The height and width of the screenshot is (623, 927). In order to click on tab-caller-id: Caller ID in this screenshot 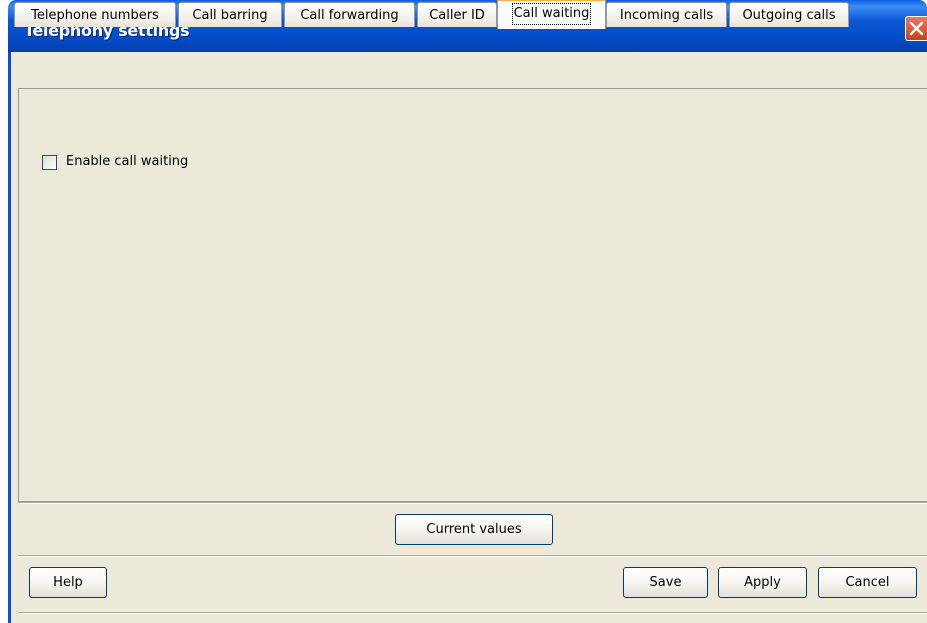, I will do `click(457, 14)`.